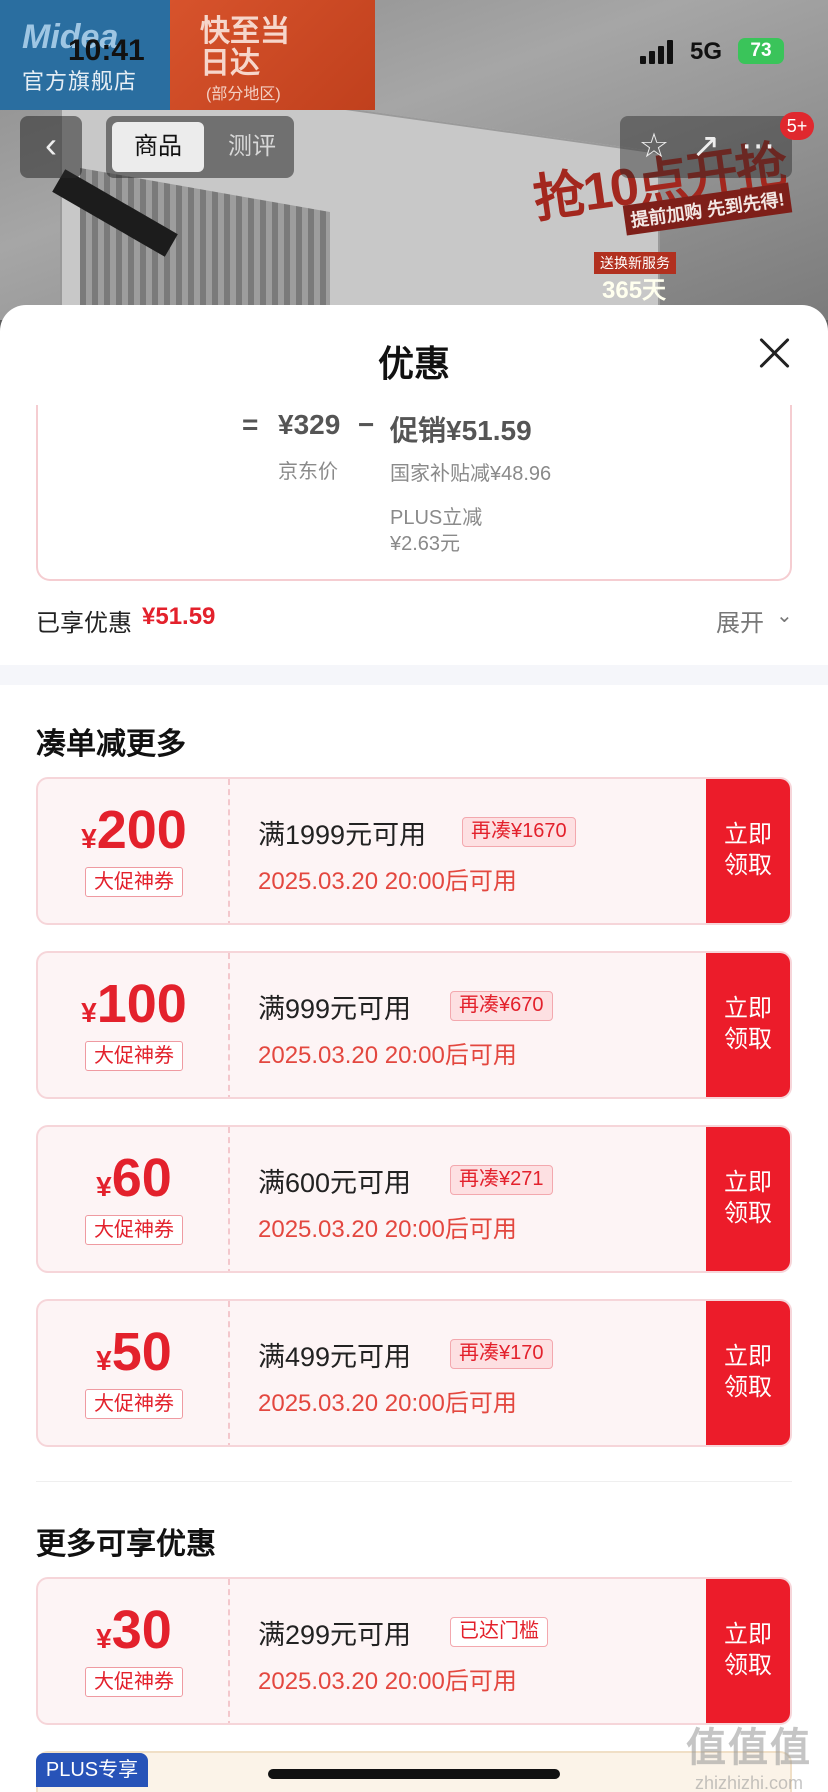 Image resolution: width=828 pixels, height=1792 pixels. What do you see at coordinates (413, 363) in the screenshot?
I see `sheet-title: 优惠` at bounding box center [413, 363].